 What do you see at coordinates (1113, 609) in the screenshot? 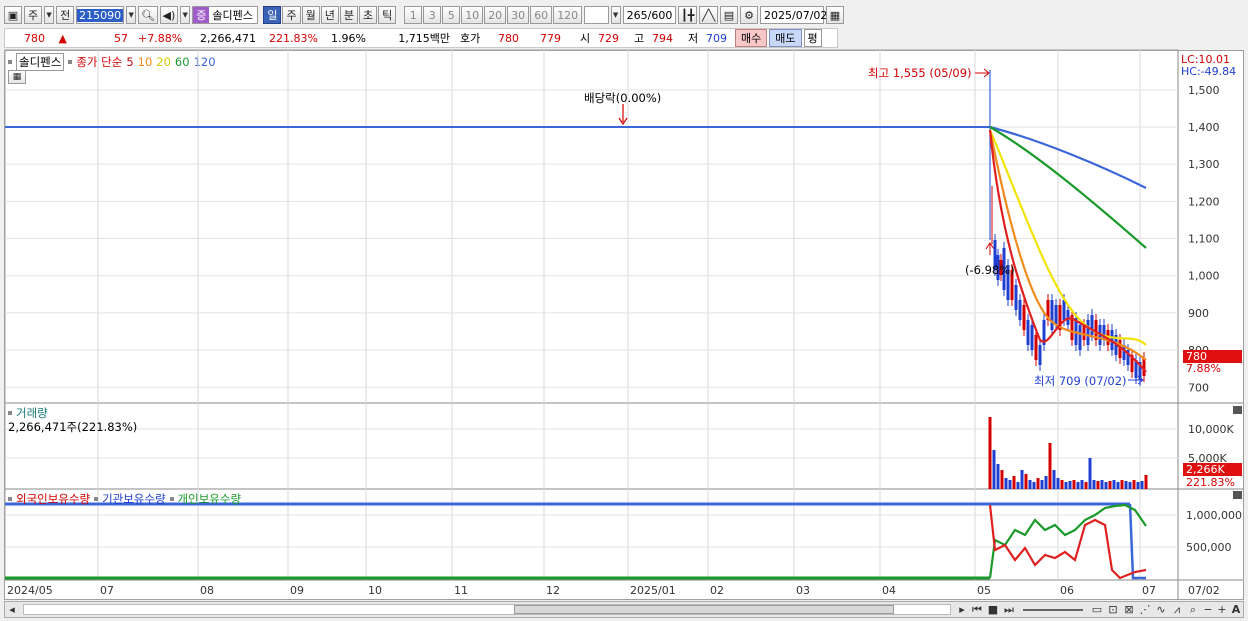
I see `crosshair-icon: ⊡` at bounding box center [1113, 609].